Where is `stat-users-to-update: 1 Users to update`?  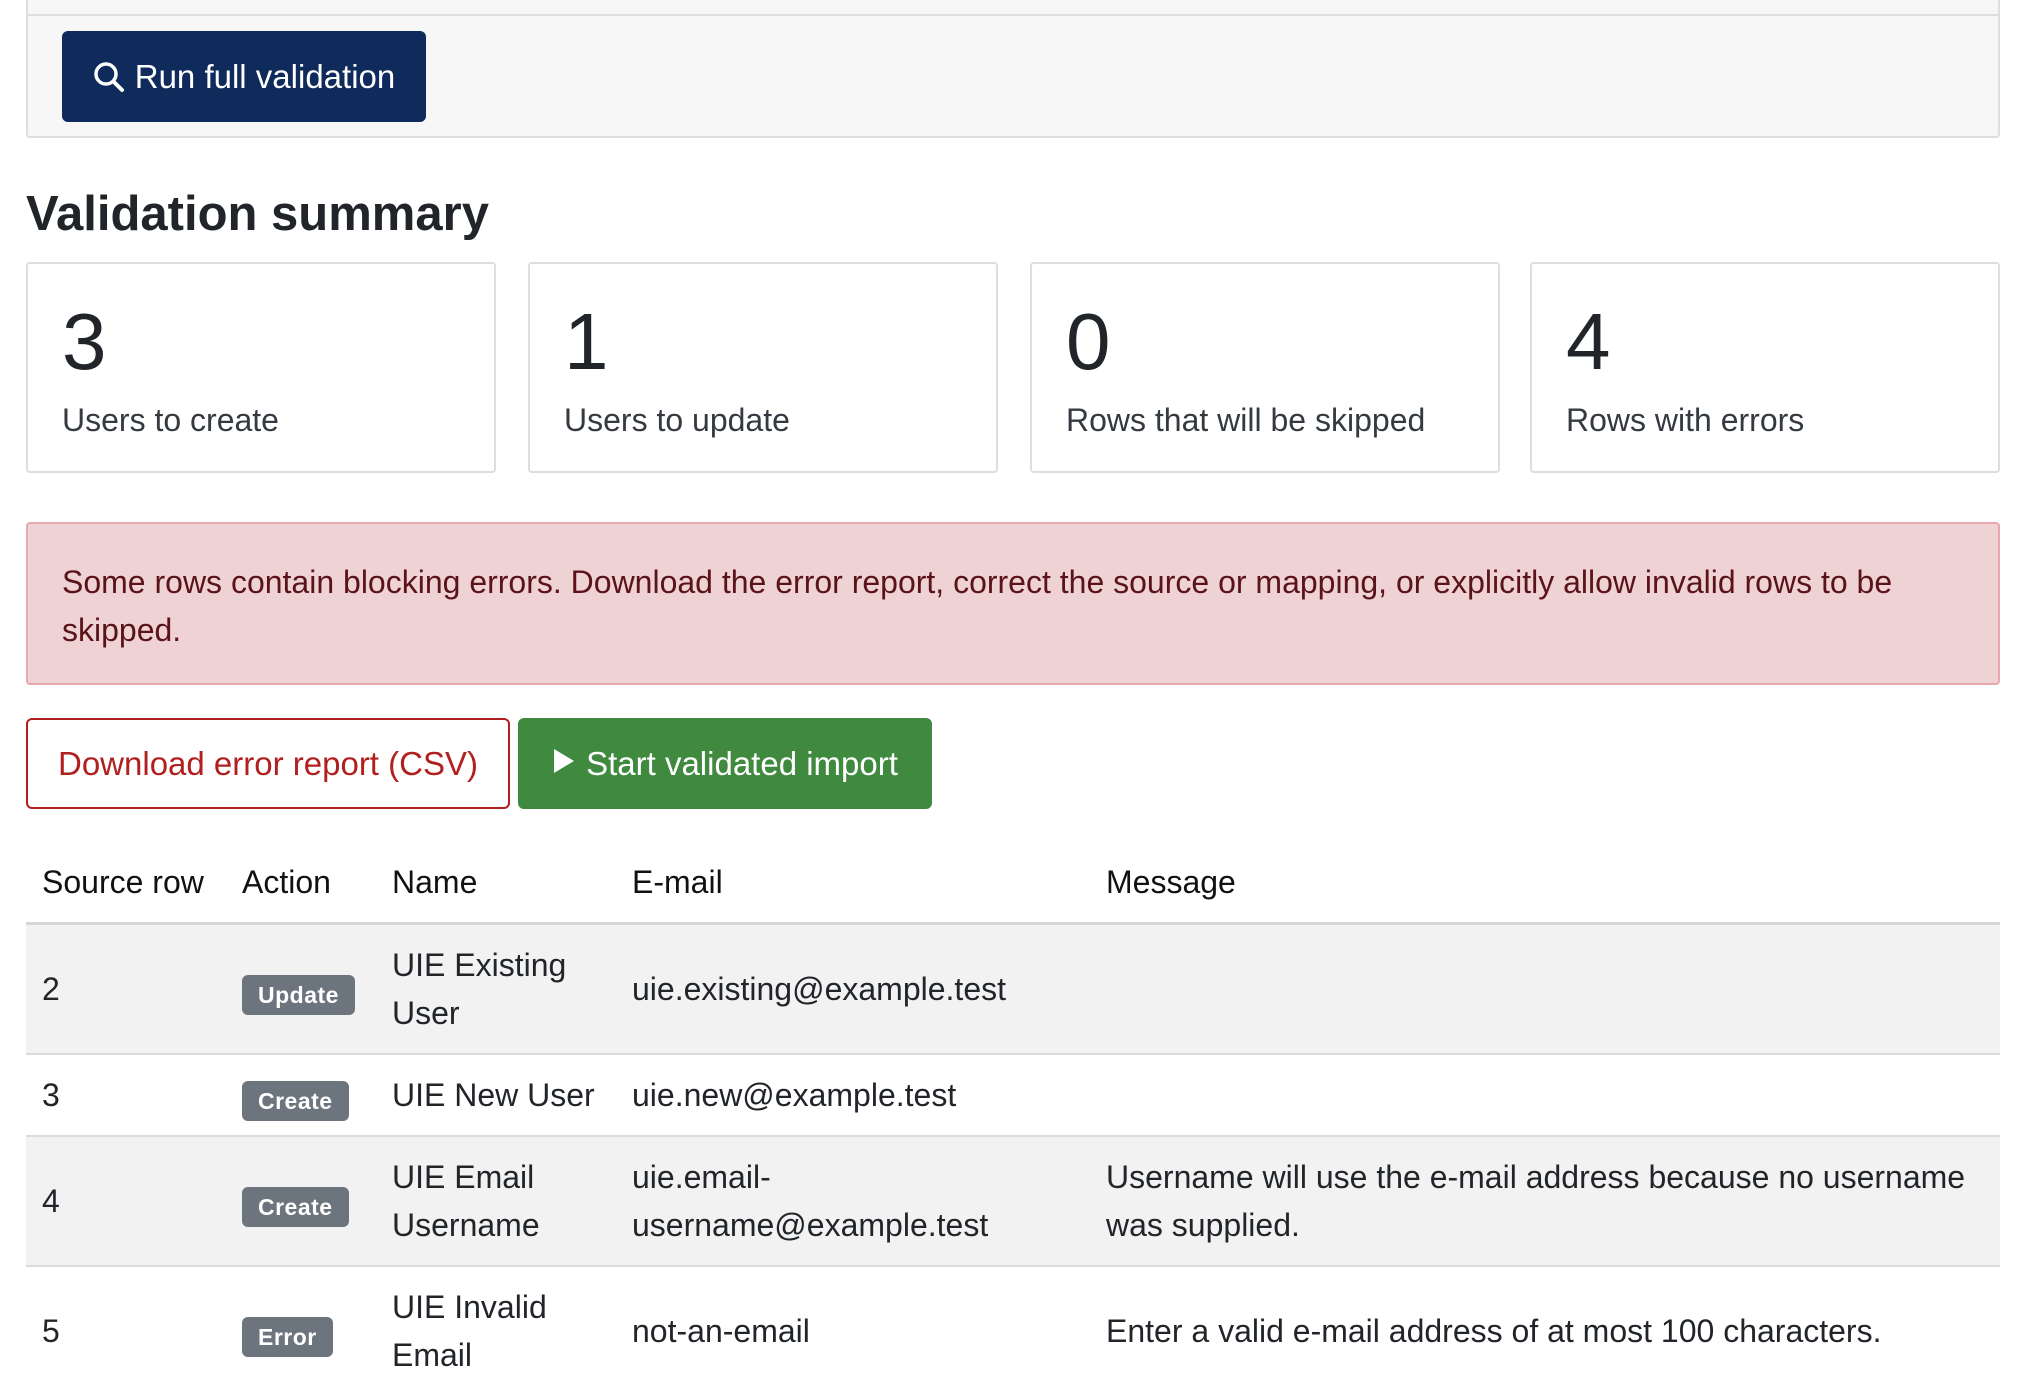
stat-users-to-update: 1 Users to update is located at coordinates (763, 367).